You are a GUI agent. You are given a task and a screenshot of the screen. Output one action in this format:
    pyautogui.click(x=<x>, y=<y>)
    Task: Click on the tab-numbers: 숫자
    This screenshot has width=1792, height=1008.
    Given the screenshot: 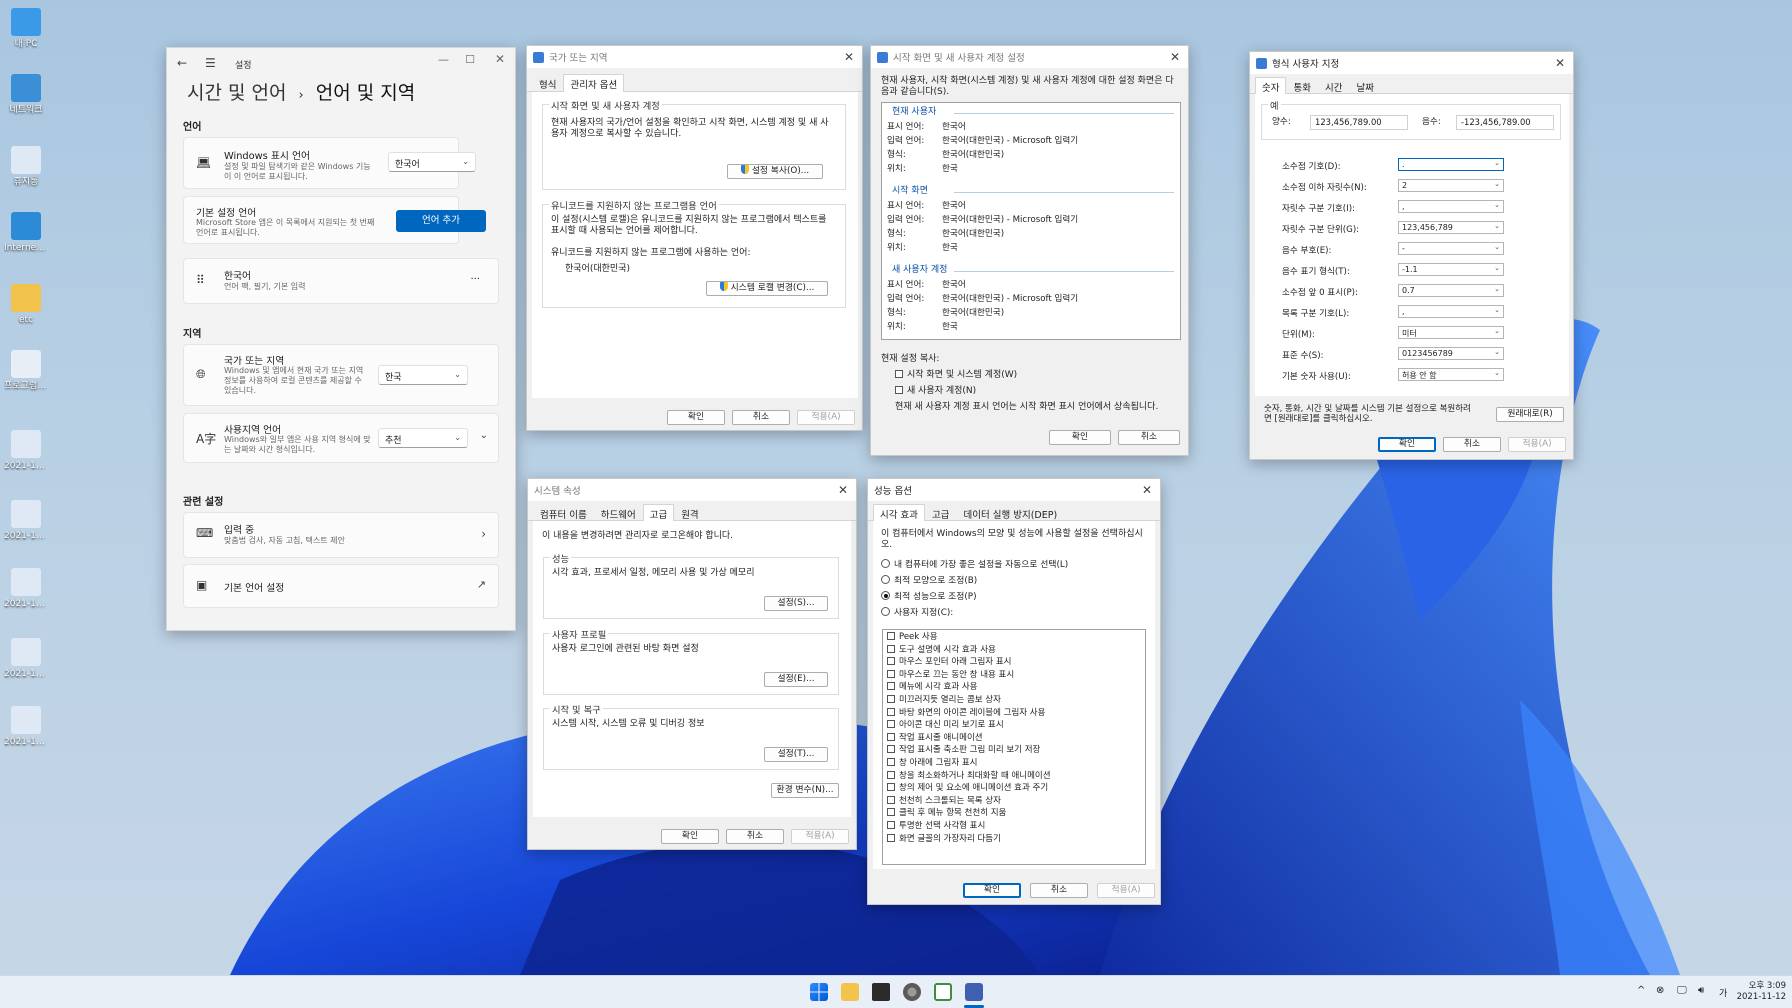 What is the action you would take?
    pyautogui.click(x=1271, y=85)
    